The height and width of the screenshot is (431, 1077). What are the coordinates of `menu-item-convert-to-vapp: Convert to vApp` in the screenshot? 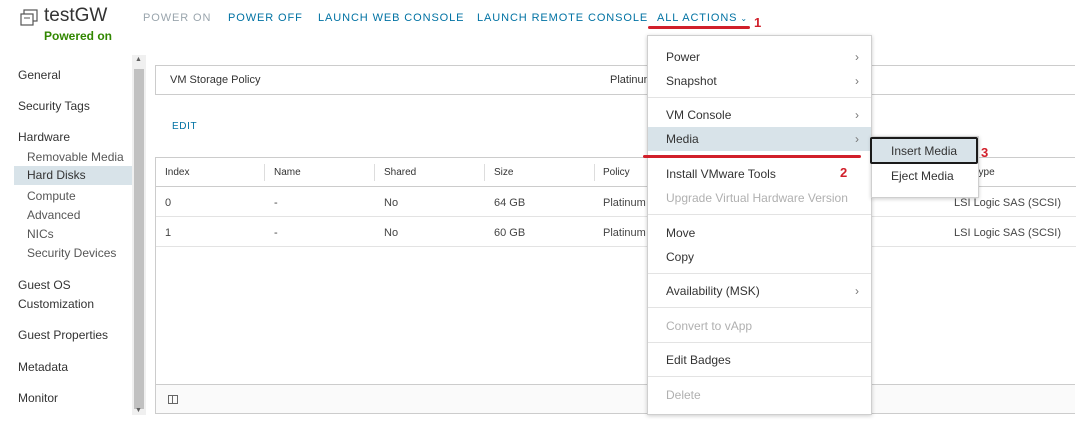 It's located at (759, 326).